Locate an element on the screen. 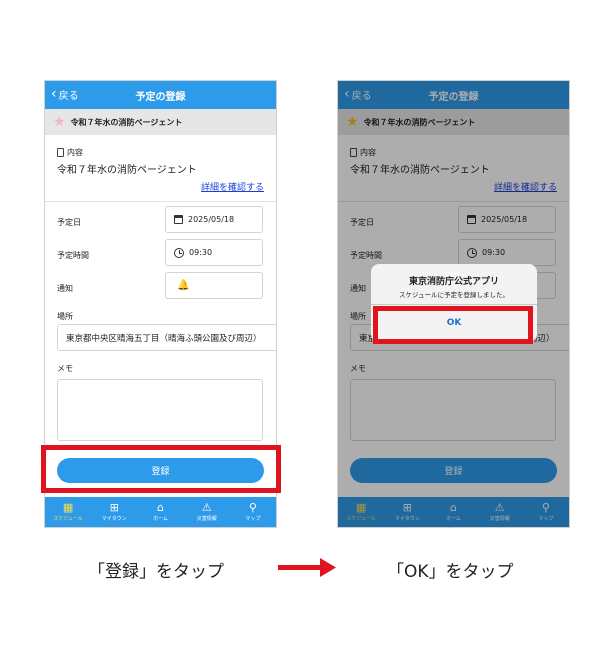  detail-link: 詳細を確認する is located at coordinates (232, 186).